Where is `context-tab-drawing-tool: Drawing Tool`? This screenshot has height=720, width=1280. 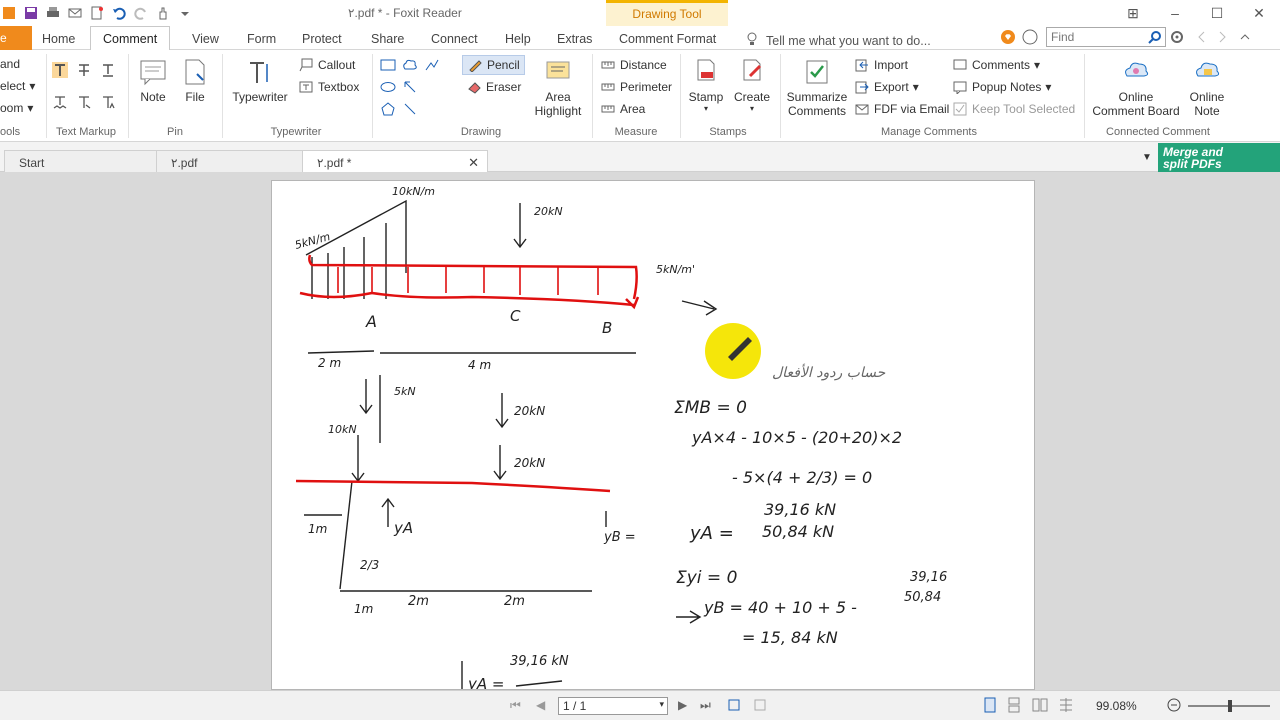
context-tab-drawing-tool: Drawing Tool is located at coordinates (667, 13).